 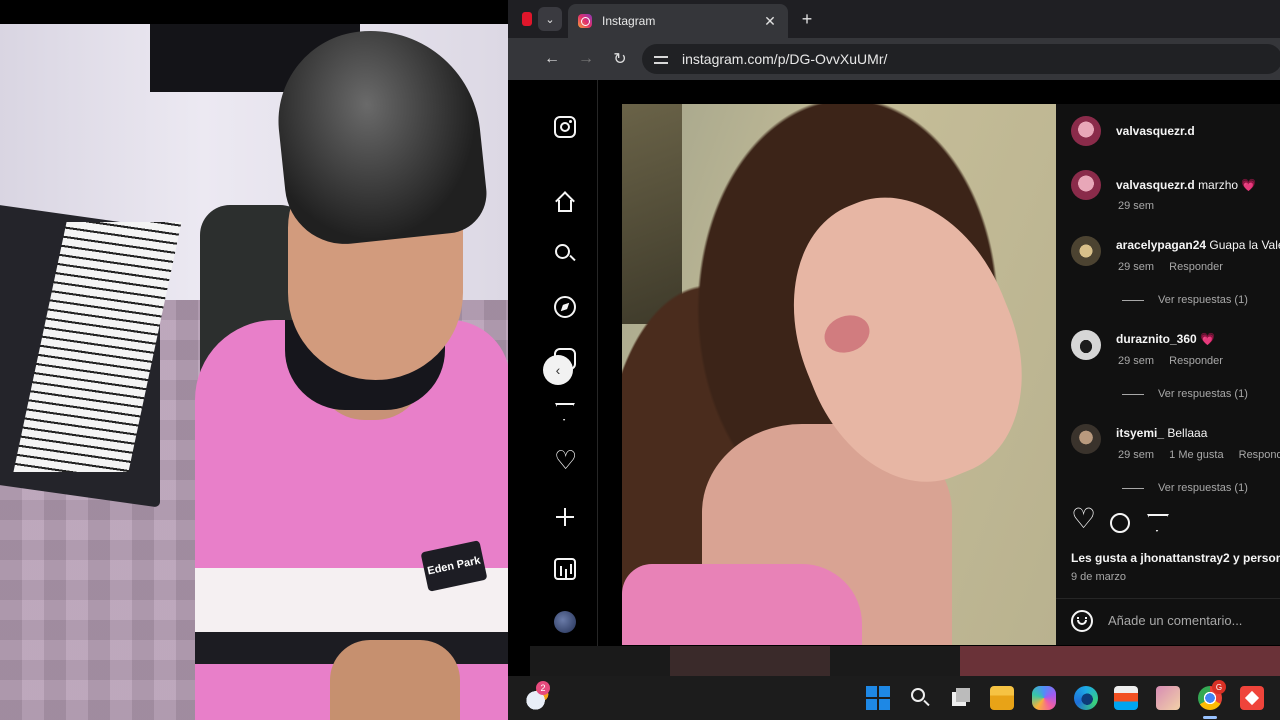 What do you see at coordinates (1187, 433) in the screenshot?
I see `comment-text: Bellaaa` at bounding box center [1187, 433].